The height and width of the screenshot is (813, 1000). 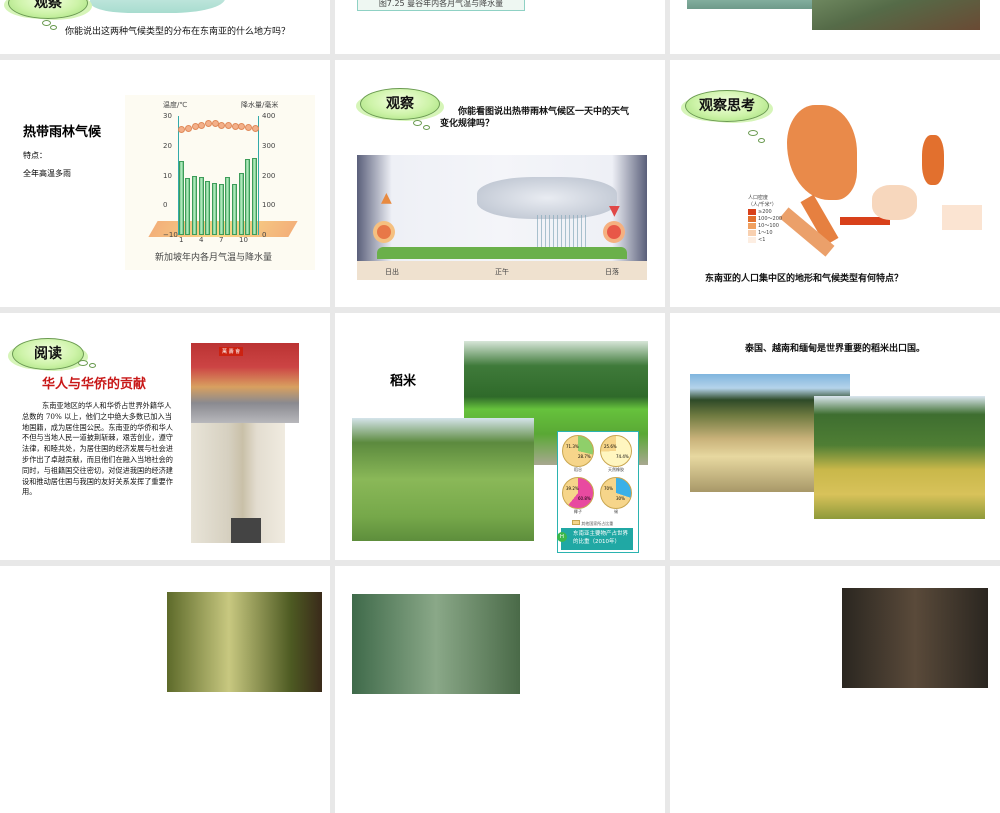 What do you see at coordinates (269, 175) in the screenshot?
I see `right-tick-label: 200` at bounding box center [269, 175].